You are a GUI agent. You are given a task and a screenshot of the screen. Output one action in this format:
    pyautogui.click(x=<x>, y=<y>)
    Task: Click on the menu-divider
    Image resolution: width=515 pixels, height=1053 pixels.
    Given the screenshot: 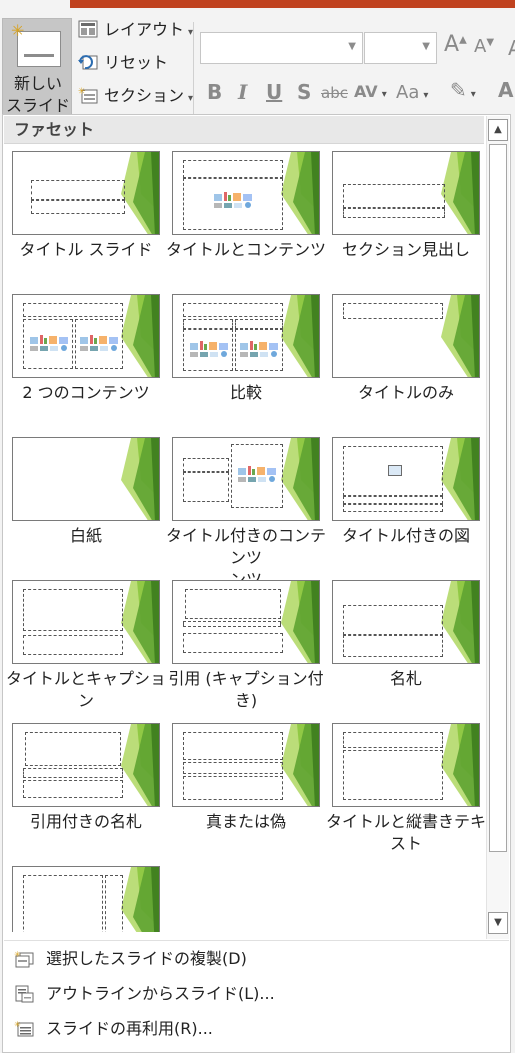 What is the action you would take?
    pyautogui.click(x=256, y=940)
    